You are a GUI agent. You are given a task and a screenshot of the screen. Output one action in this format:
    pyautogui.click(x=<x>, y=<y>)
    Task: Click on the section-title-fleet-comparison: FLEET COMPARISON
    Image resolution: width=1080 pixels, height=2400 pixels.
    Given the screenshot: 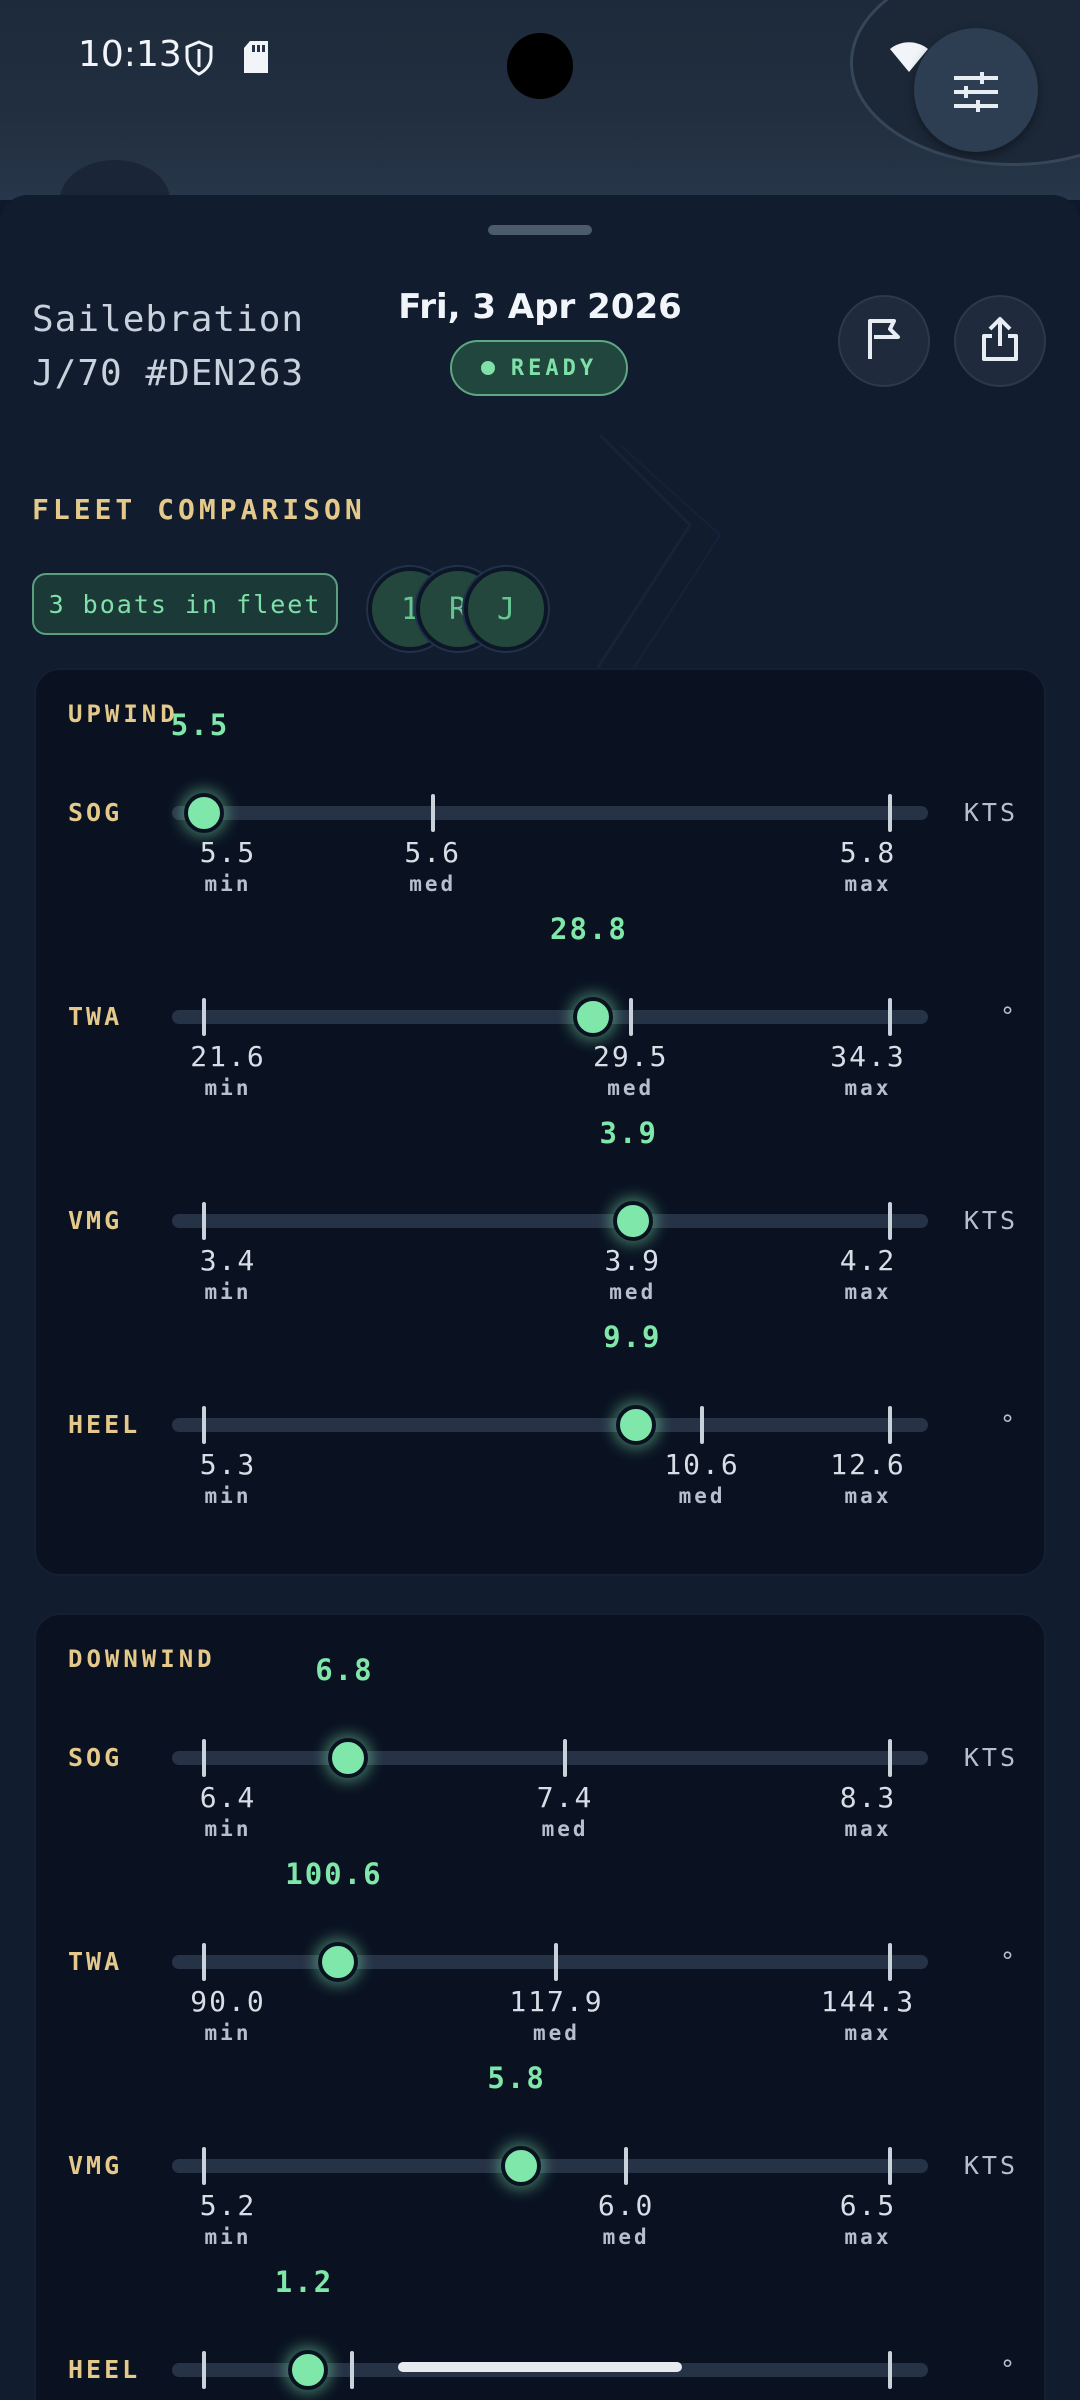 What is the action you would take?
    pyautogui.click(x=199, y=509)
    